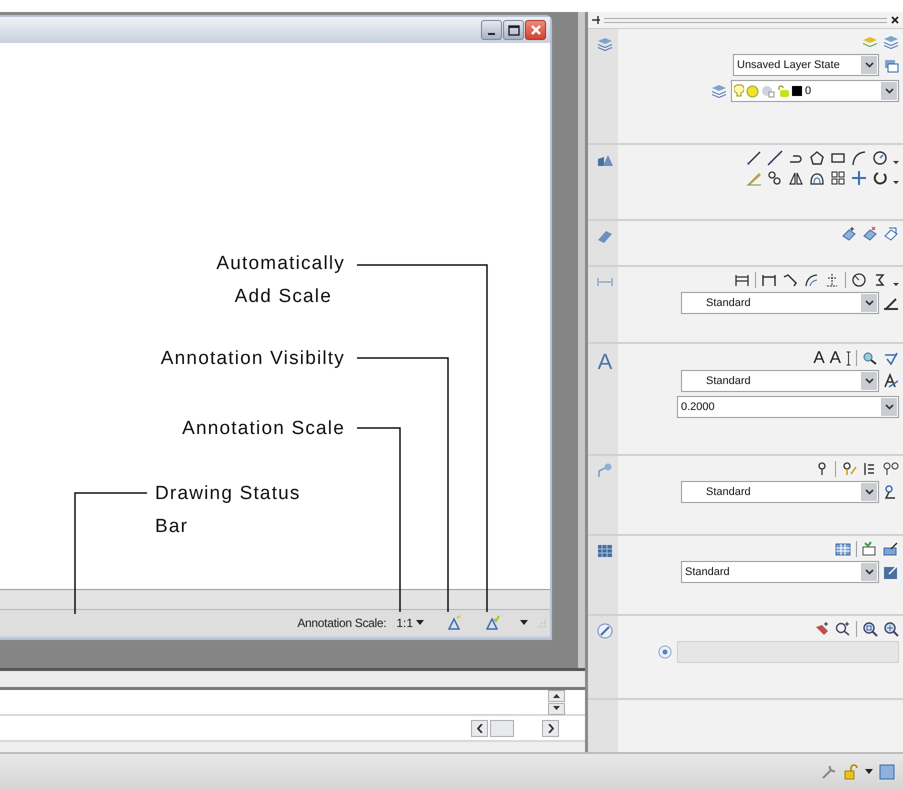 Image resolution: width=903 pixels, height=790 pixels. I want to click on copy-icon, so click(775, 178).